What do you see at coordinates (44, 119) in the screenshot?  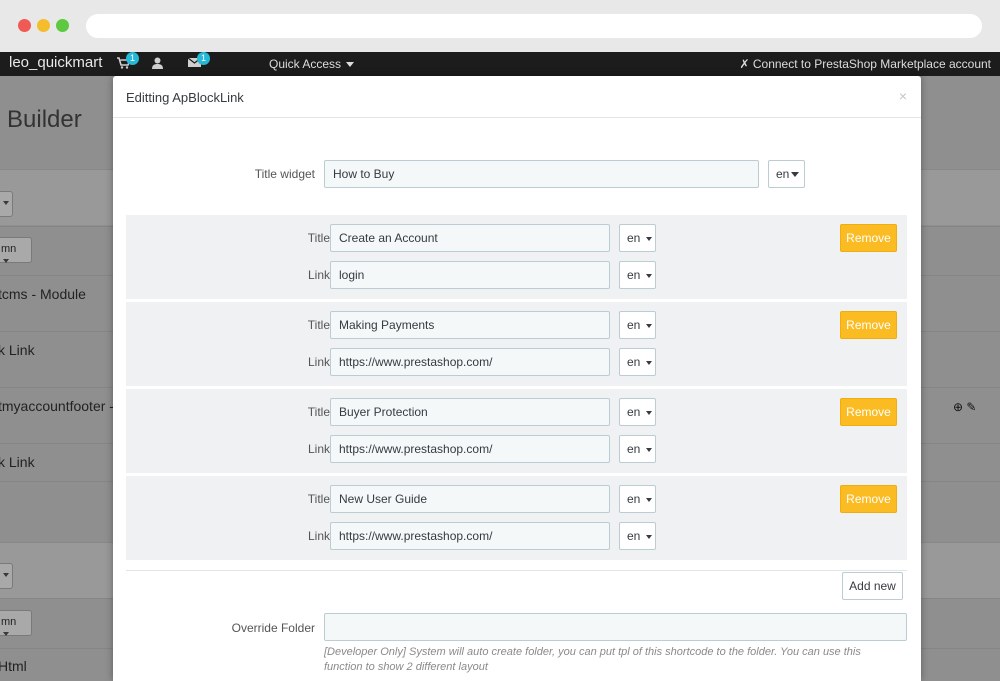 I see `page-title: Builder` at bounding box center [44, 119].